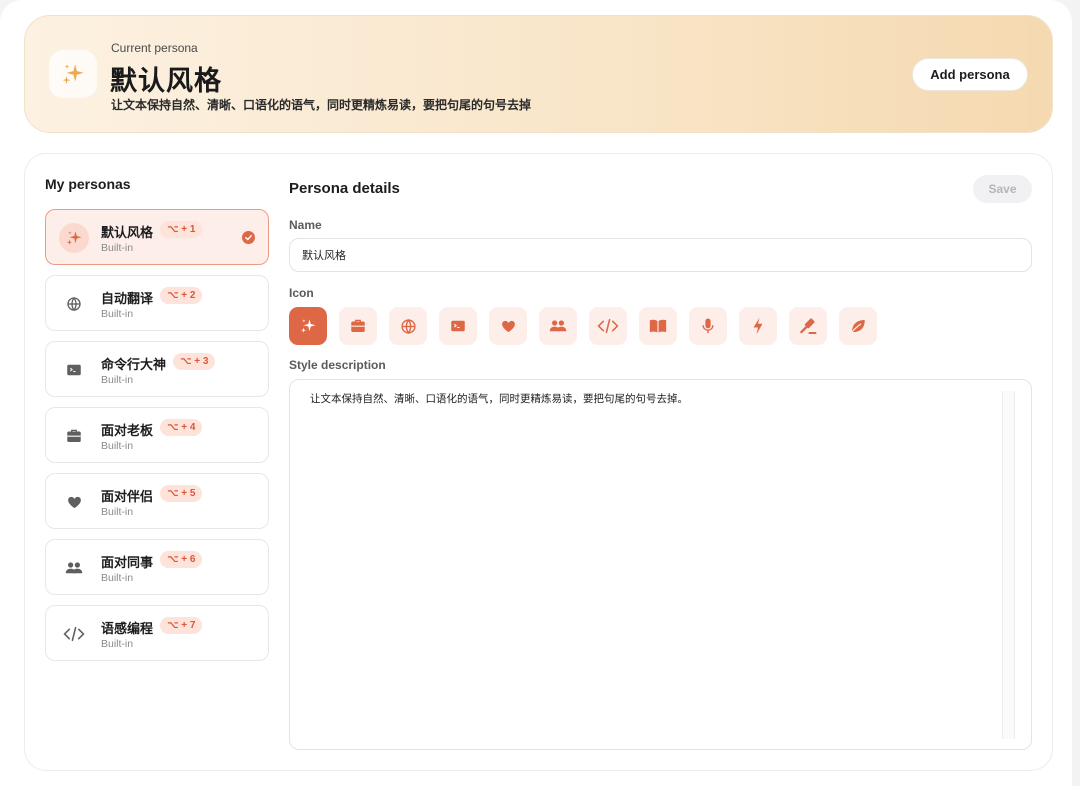  What do you see at coordinates (301, 293) in the screenshot?
I see `icon-label: Icon` at bounding box center [301, 293].